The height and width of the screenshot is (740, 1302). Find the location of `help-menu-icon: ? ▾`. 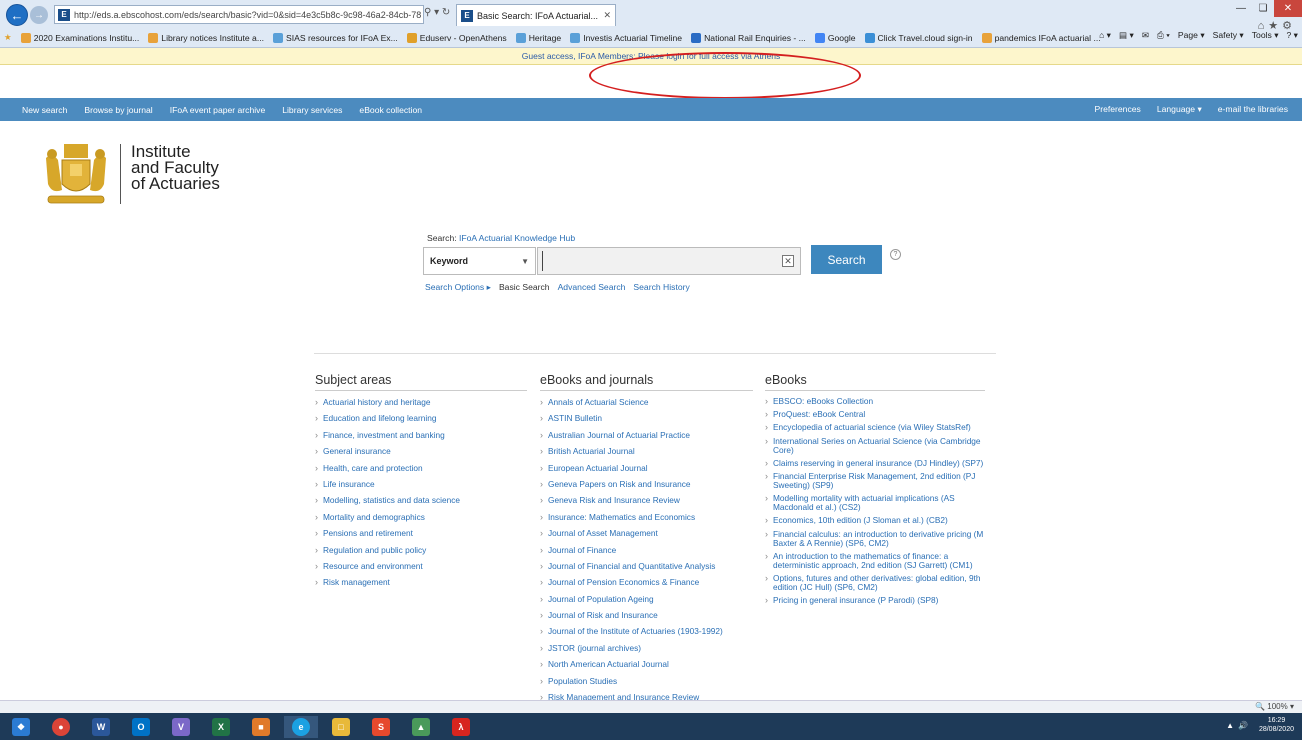

help-menu-icon: ? ▾ is located at coordinates (1292, 35).